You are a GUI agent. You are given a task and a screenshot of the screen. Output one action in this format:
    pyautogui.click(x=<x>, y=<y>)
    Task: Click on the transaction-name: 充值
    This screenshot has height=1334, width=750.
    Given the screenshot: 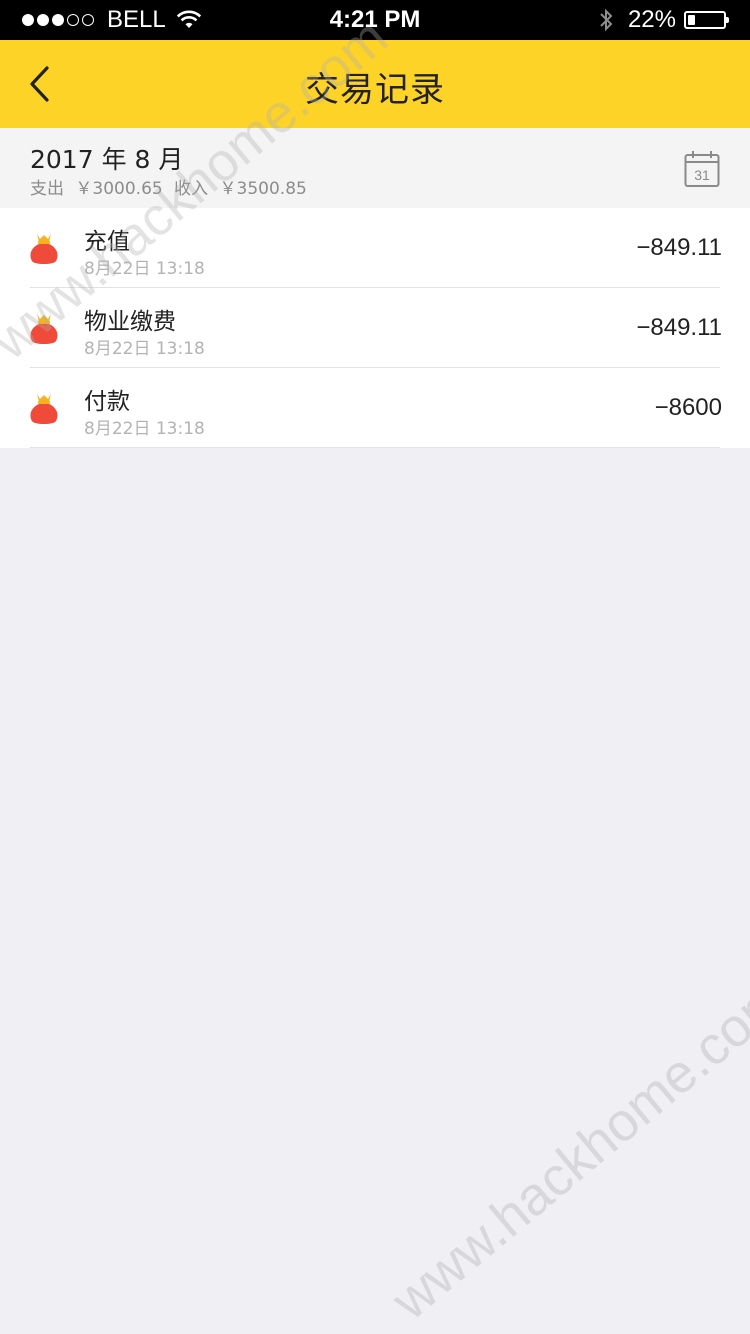 What is the action you would take?
    pyautogui.click(x=107, y=242)
    